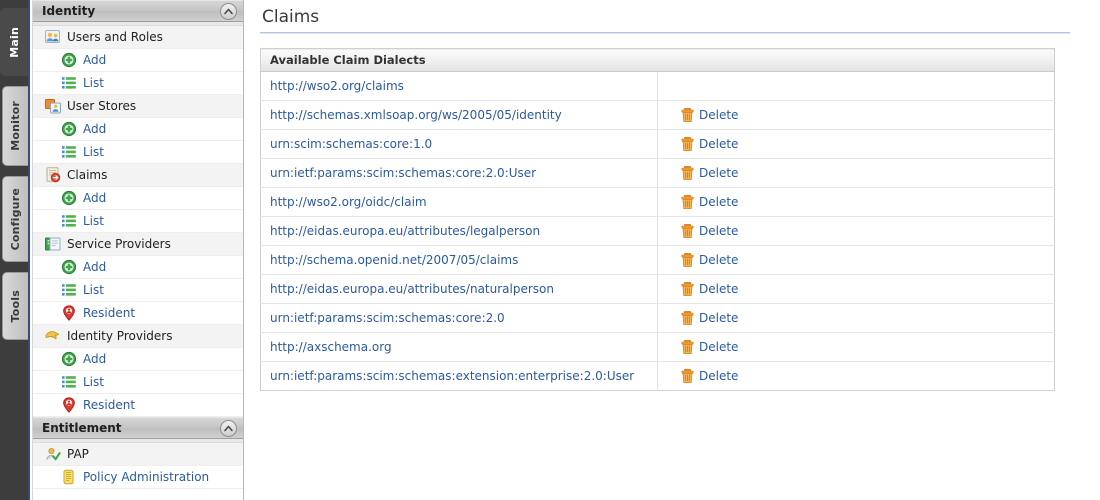  What do you see at coordinates (331, 347) in the screenshot?
I see `claim-dialect-link: http://axschema.org` at bounding box center [331, 347].